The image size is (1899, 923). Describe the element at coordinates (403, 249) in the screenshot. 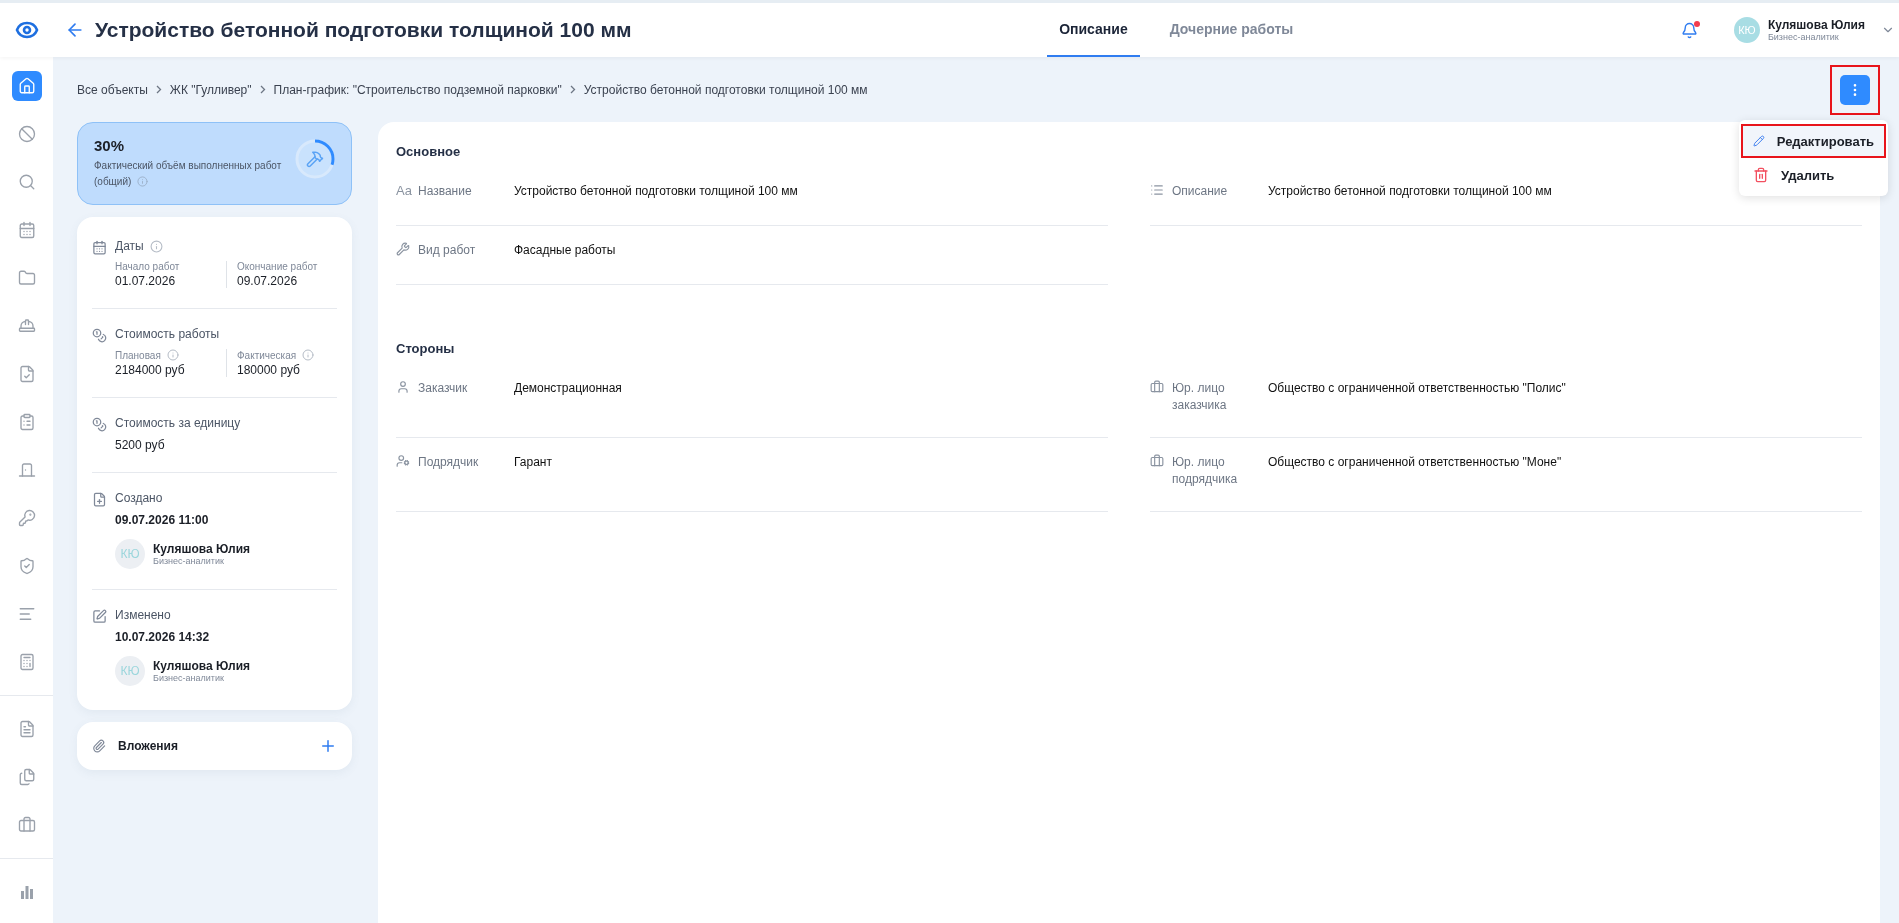

I see `wrench-icon` at that location.